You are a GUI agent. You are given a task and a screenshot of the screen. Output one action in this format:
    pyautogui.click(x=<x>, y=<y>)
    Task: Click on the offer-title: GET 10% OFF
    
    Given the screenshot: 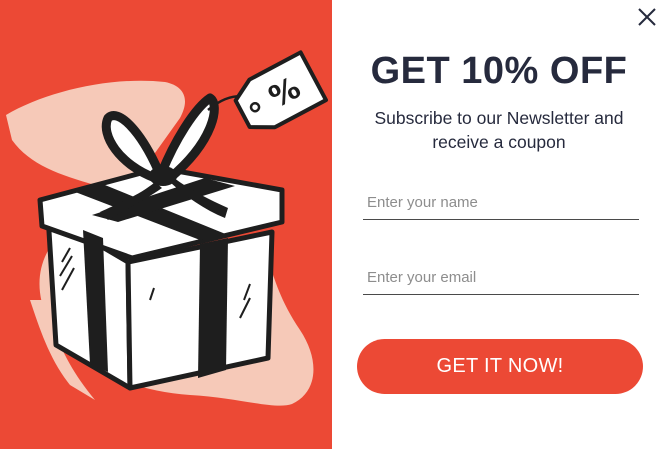 What is the action you would take?
    pyautogui.click(x=499, y=71)
    